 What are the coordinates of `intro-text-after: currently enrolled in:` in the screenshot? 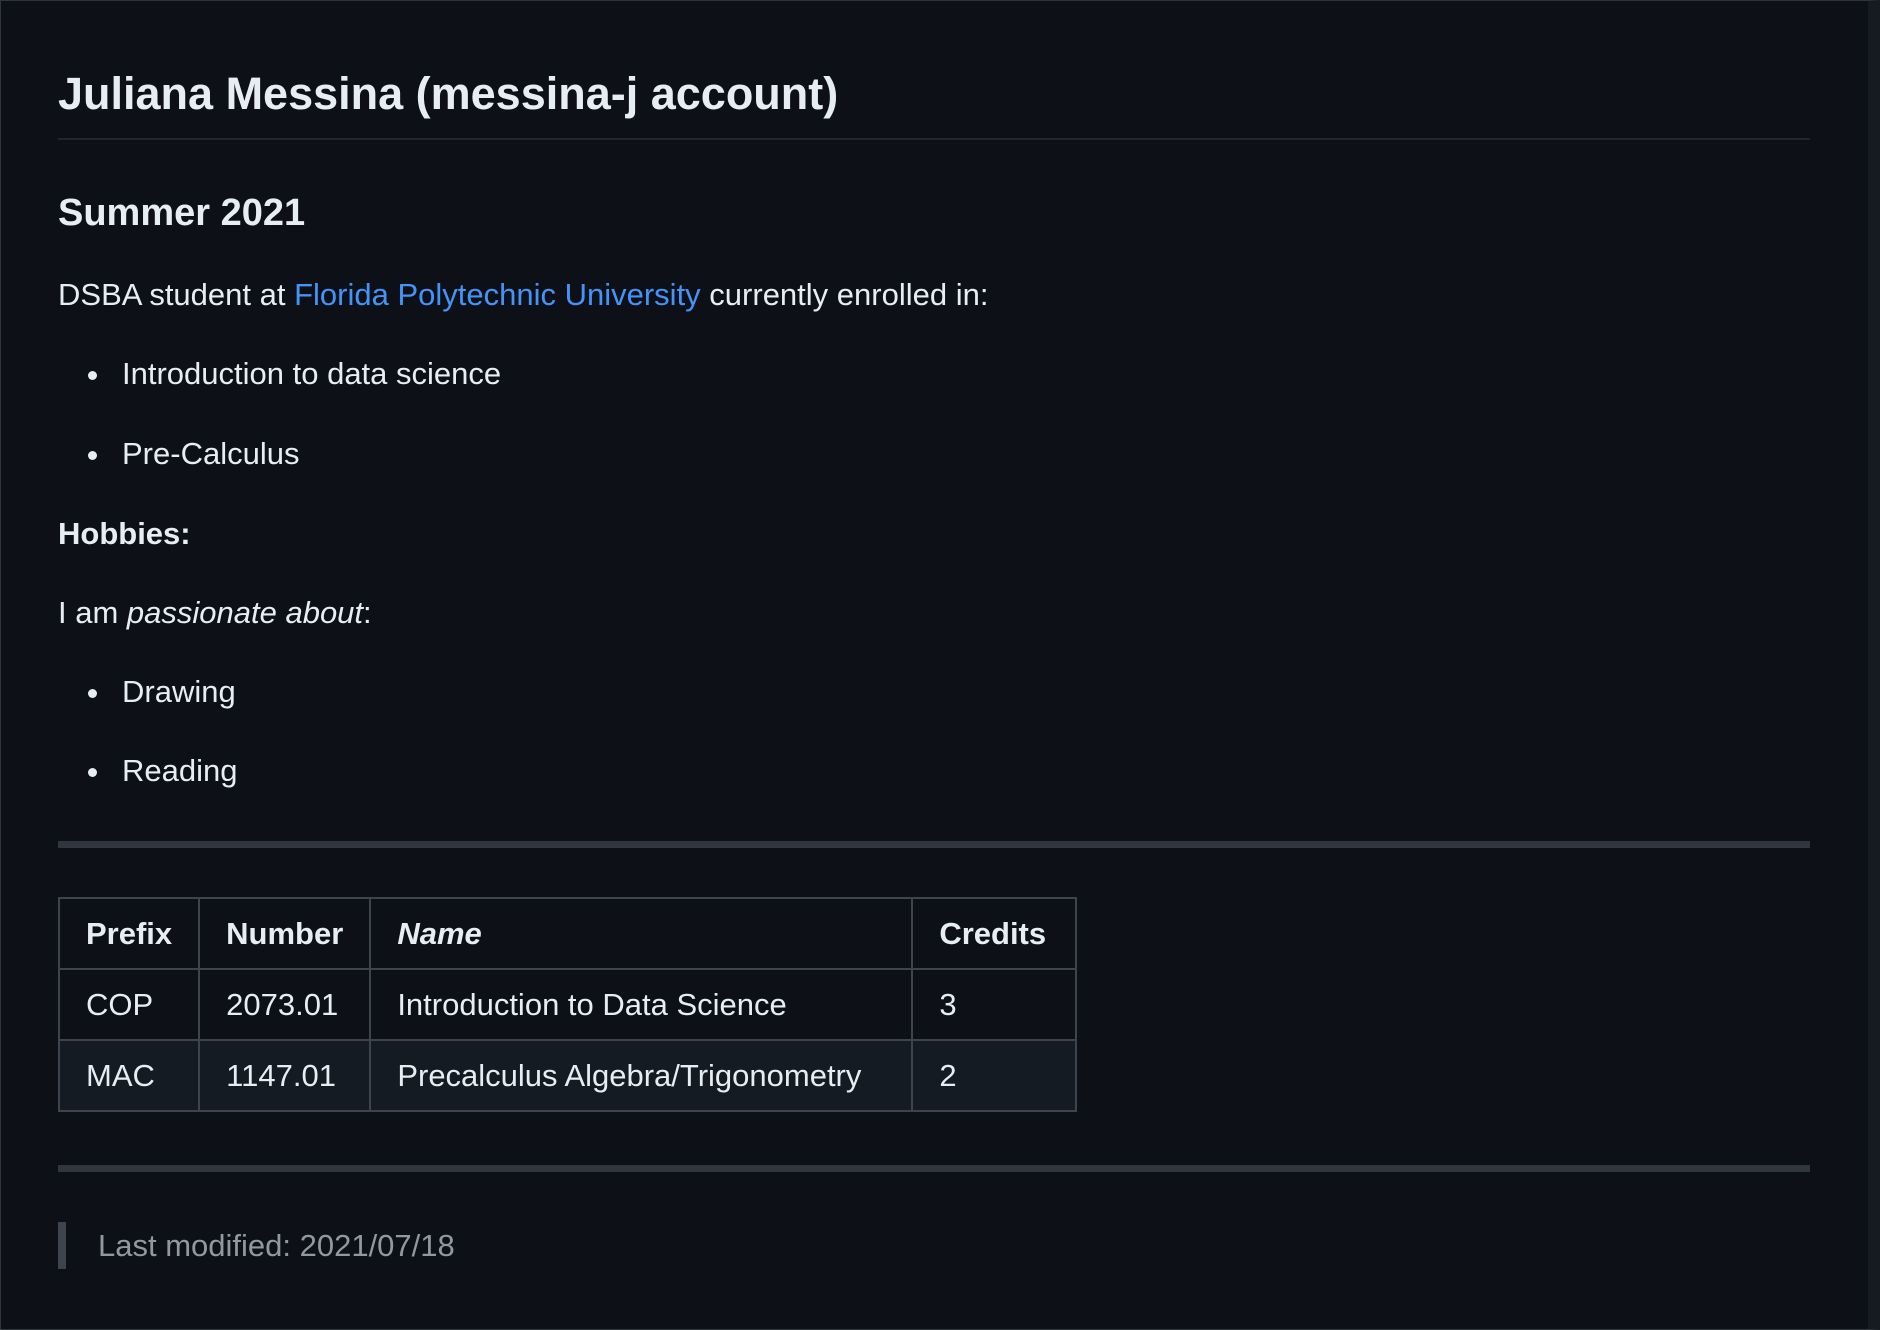 It's located at (844, 294).